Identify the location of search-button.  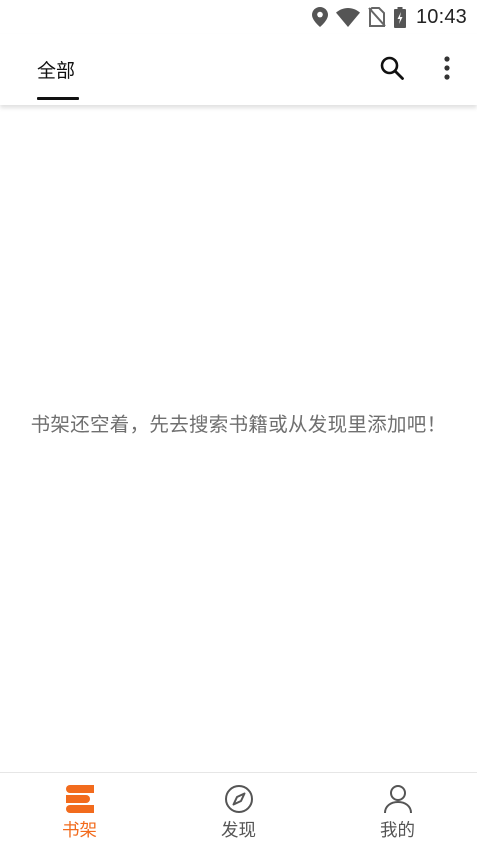
(392, 70).